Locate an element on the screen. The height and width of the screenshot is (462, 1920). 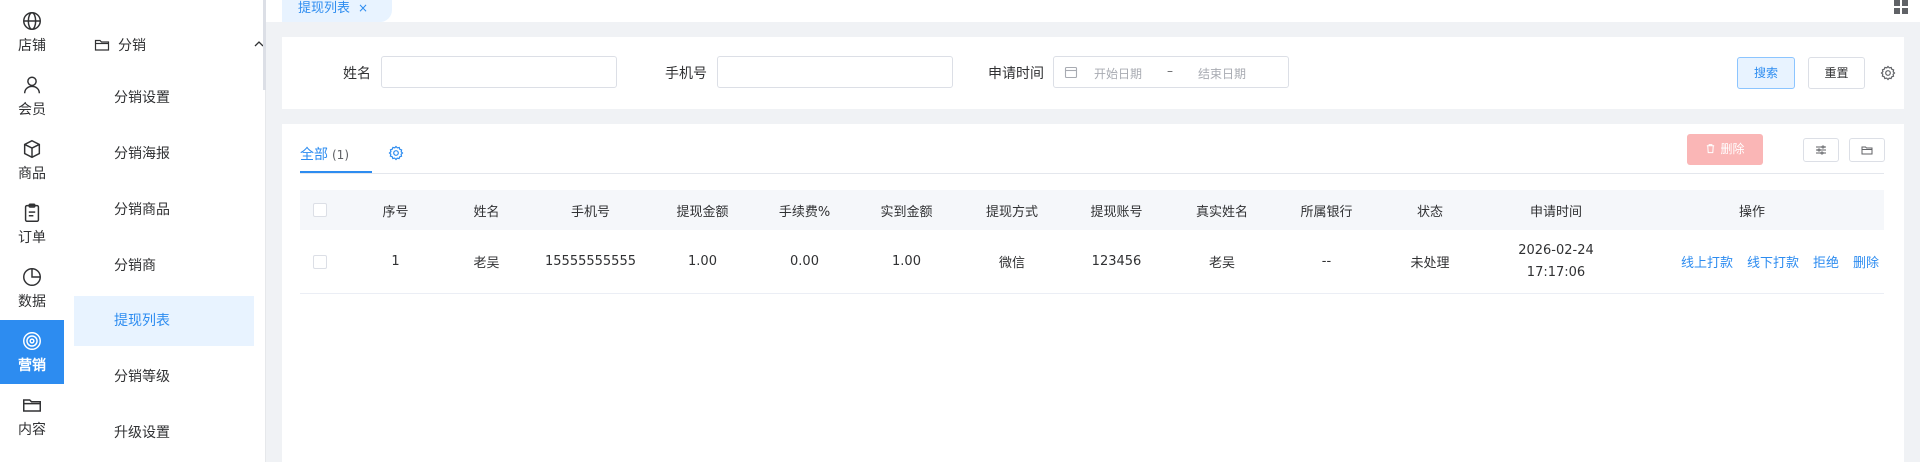
rail-item-goods: 商品 is located at coordinates (32, 160).